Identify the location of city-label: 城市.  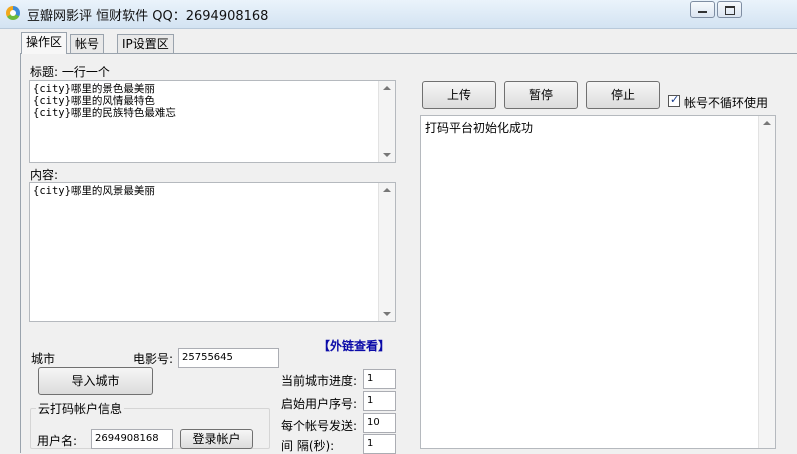
(43, 359).